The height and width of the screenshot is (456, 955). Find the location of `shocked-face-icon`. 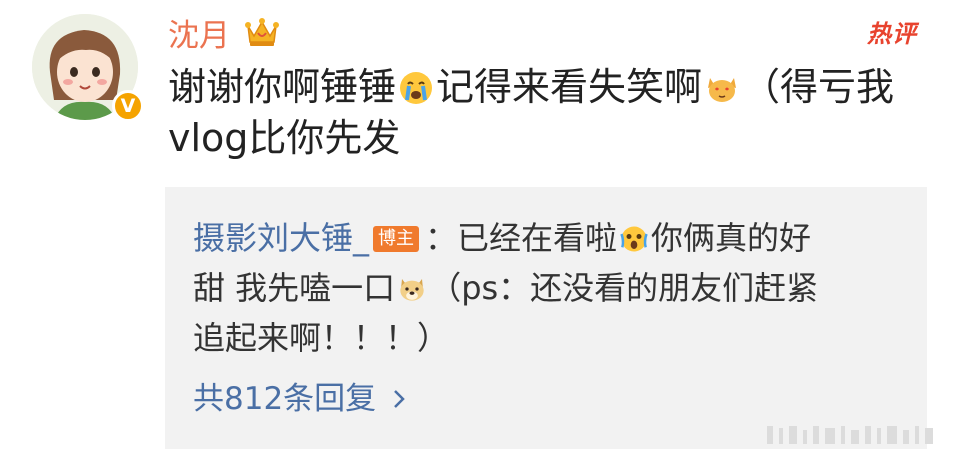

shocked-face-icon is located at coordinates (634, 239).